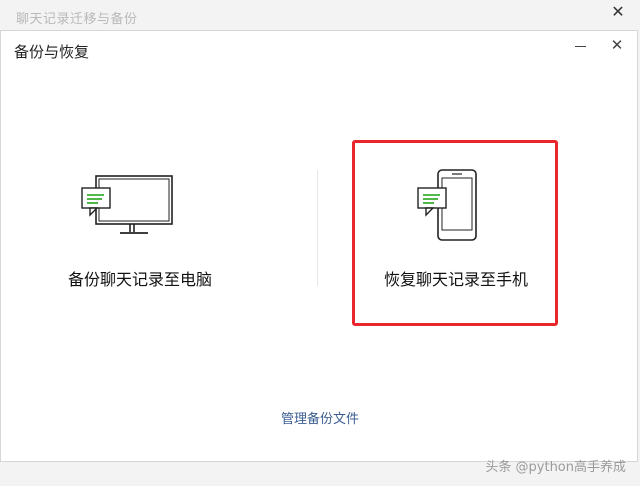 This screenshot has height=486, width=640. Describe the element at coordinates (317, 228) in the screenshot. I see `options-divider` at that location.